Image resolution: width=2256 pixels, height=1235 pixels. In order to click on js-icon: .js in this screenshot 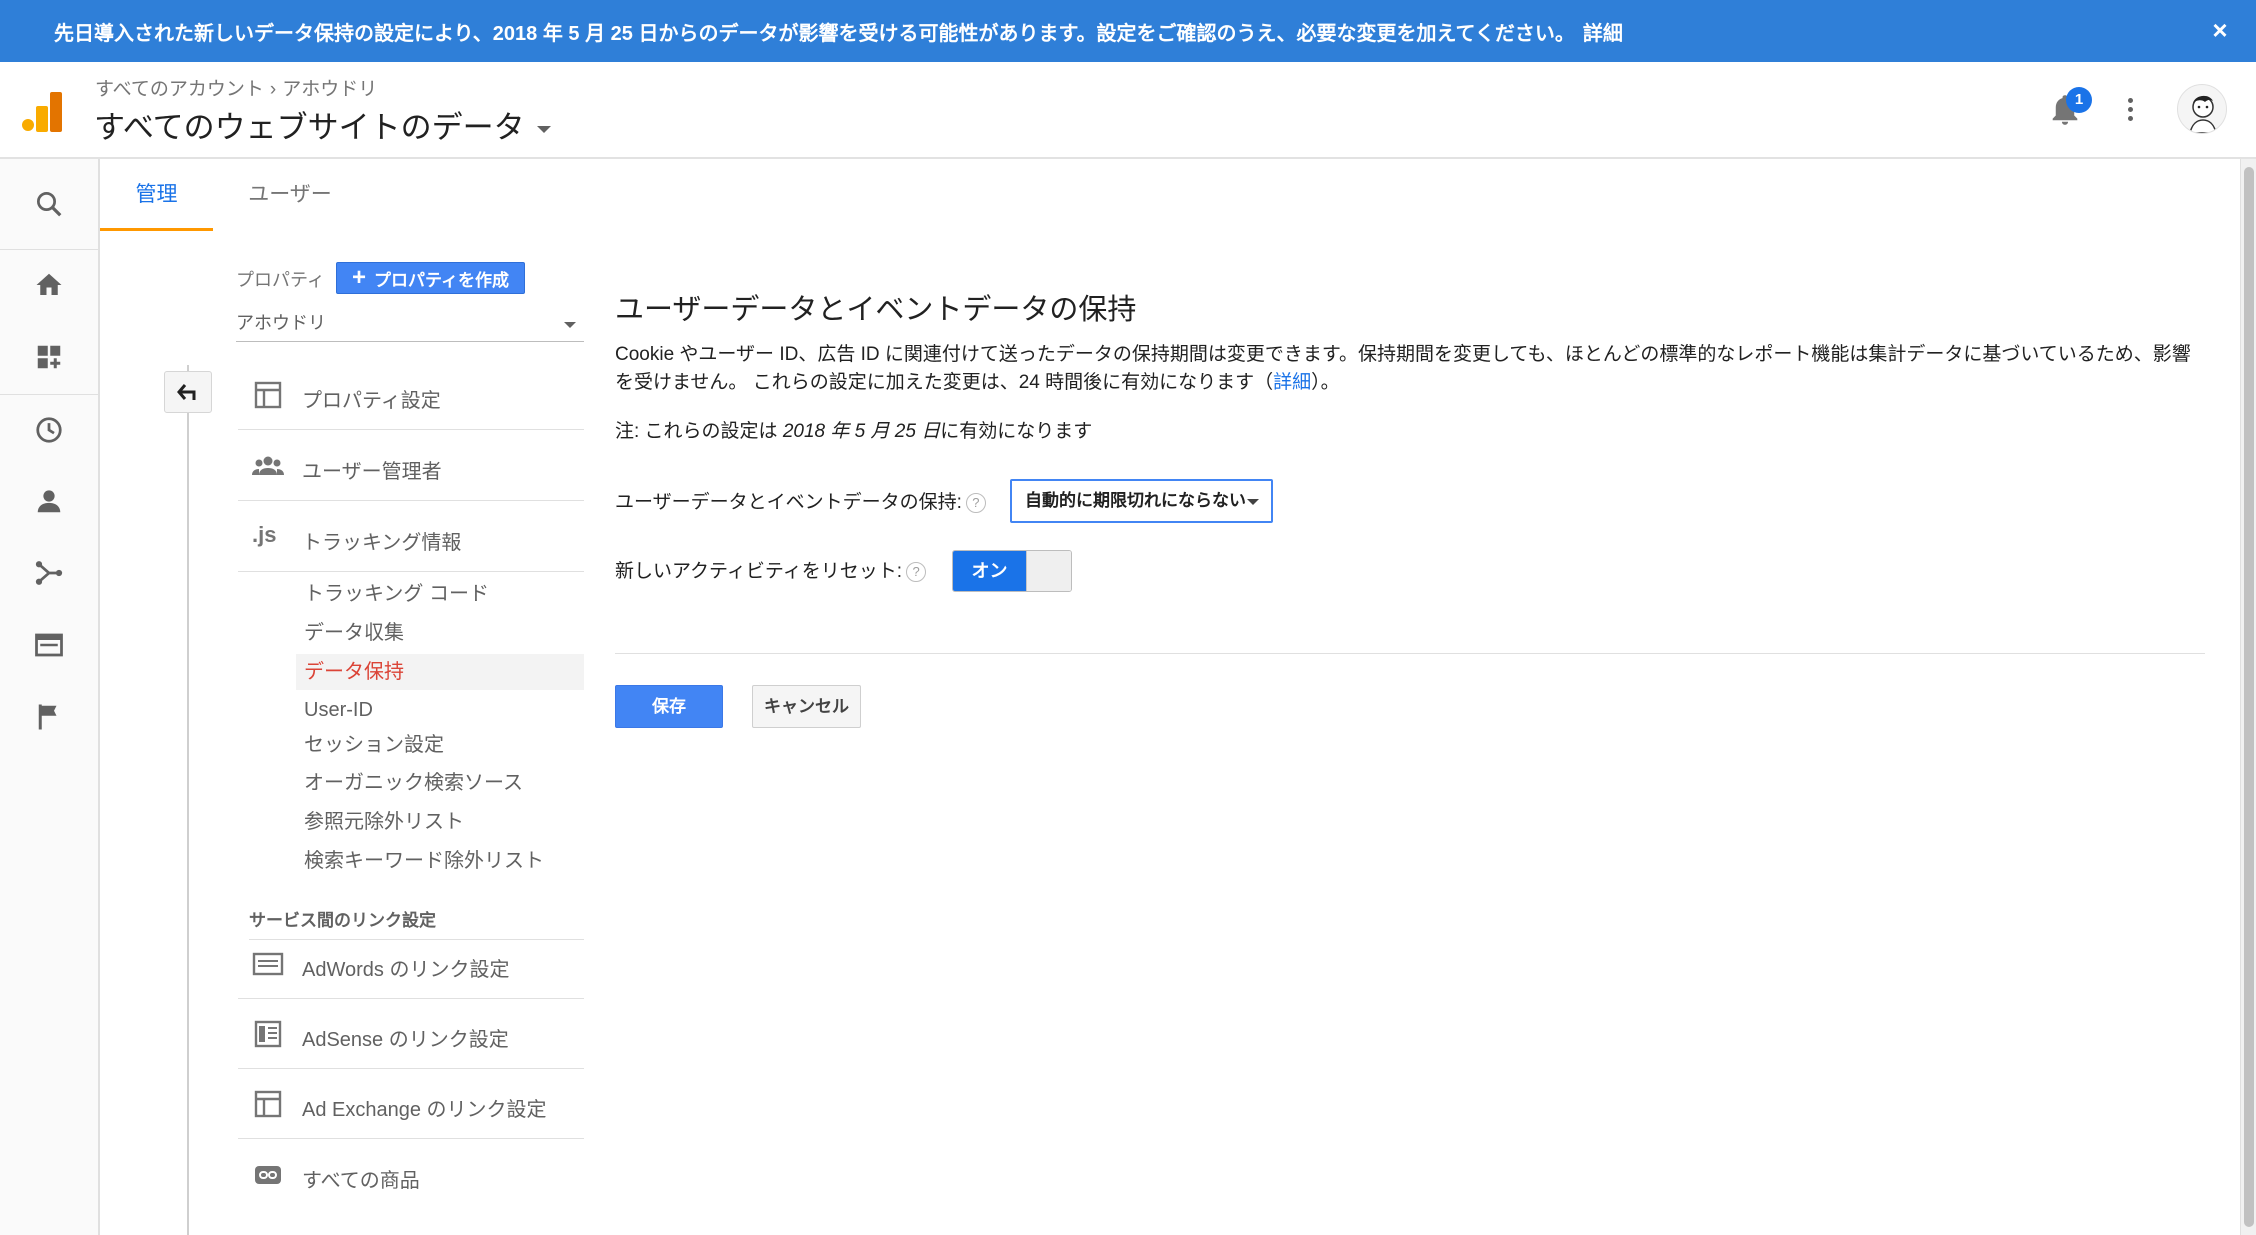, I will do `click(264, 534)`.